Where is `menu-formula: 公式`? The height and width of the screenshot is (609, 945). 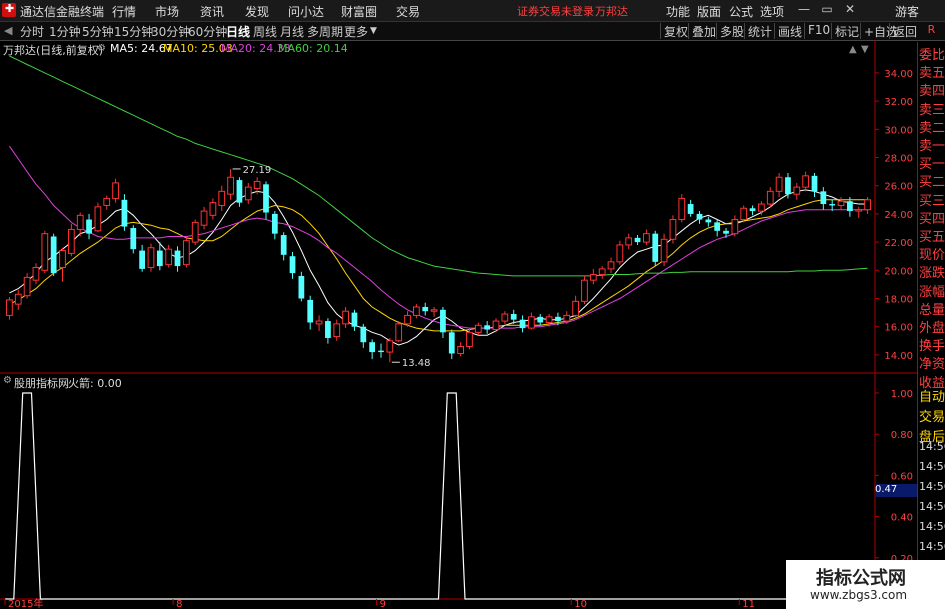 menu-formula: 公式 is located at coordinates (741, 11).